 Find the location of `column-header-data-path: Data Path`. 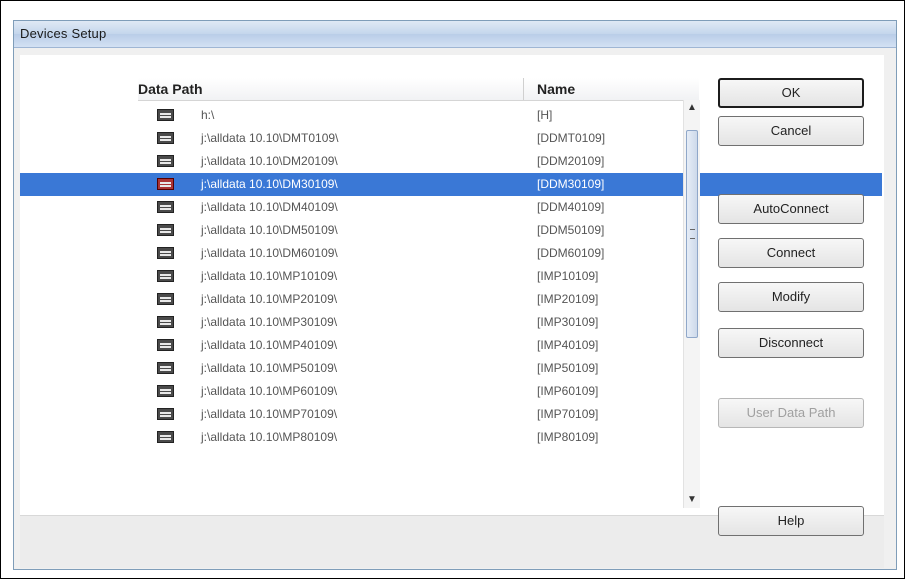

column-header-data-path: Data Path is located at coordinates (170, 89).